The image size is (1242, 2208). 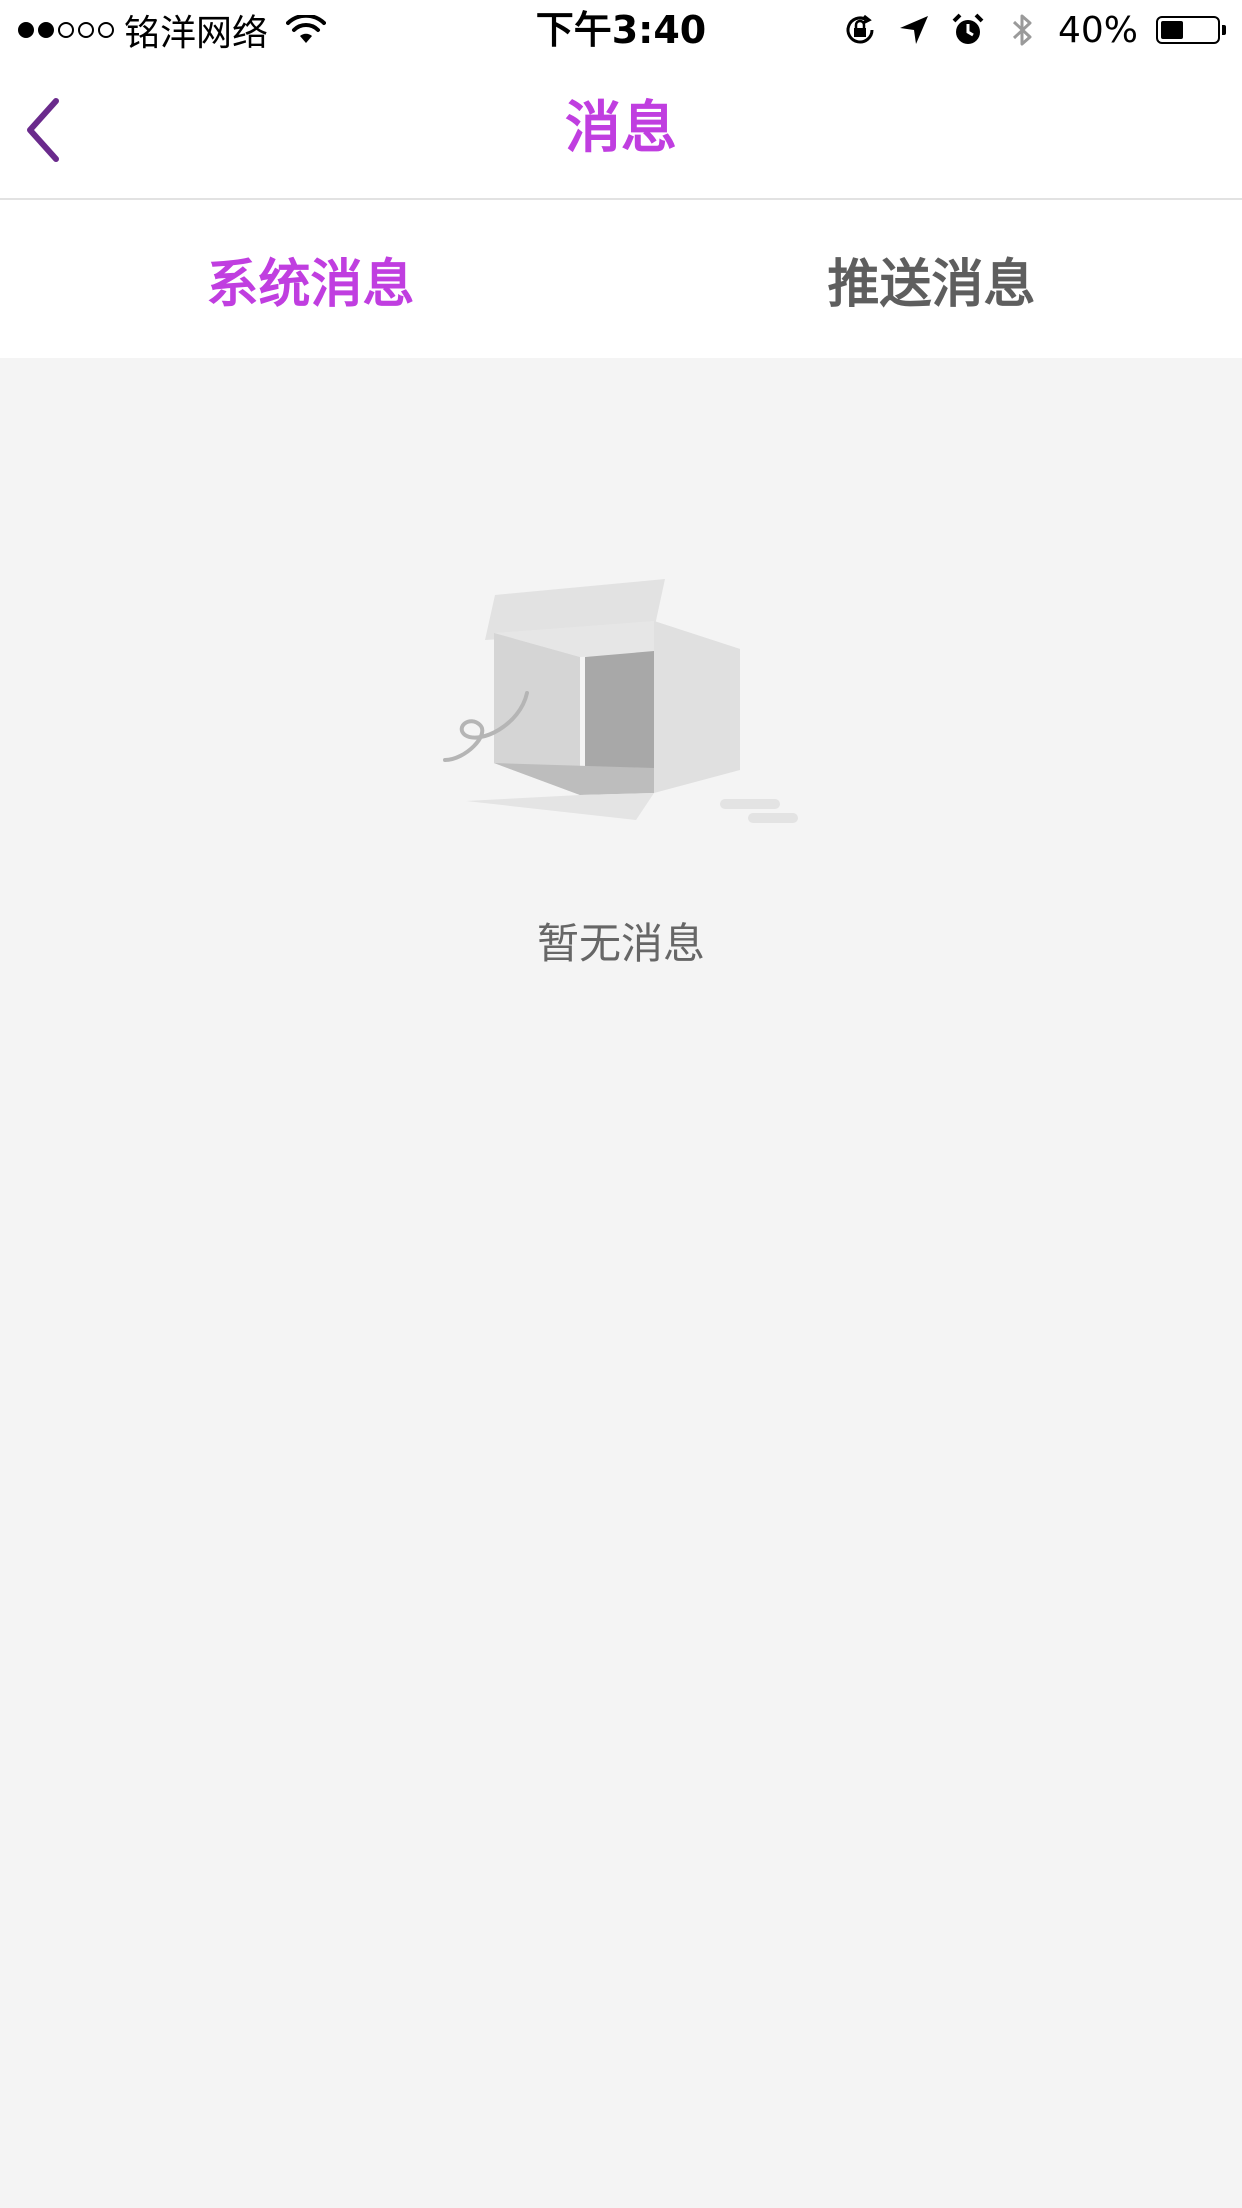 What do you see at coordinates (1188, 30) in the screenshot?
I see `battery-body` at bounding box center [1188, 30].